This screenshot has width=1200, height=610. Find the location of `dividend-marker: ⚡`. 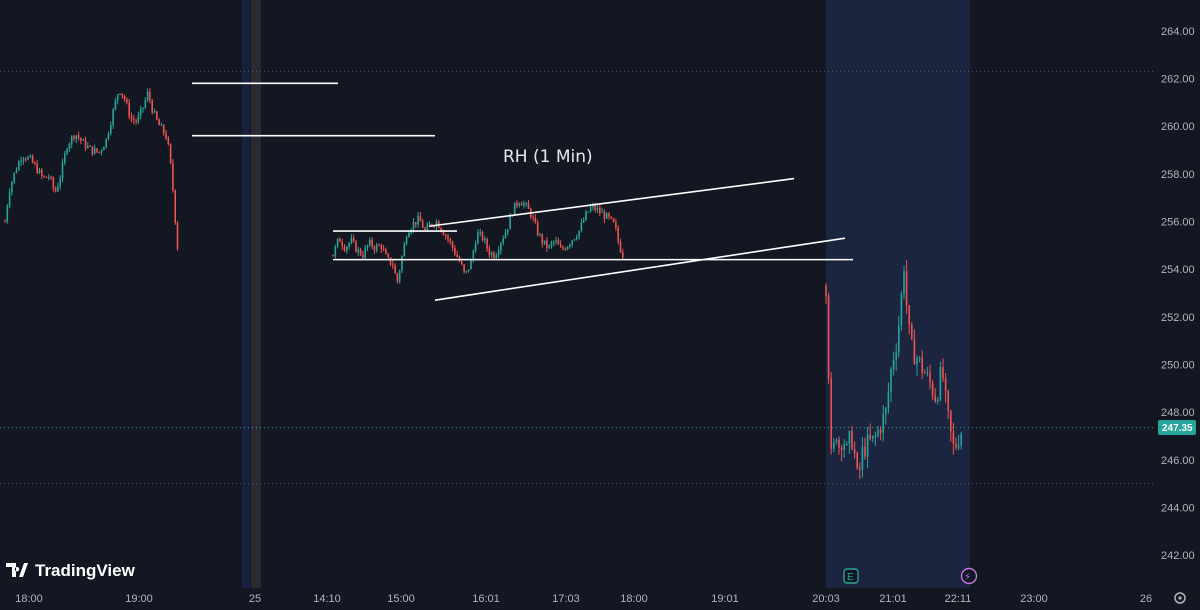

dividend-marker: ⚡ is located at coordinates (969, 576).